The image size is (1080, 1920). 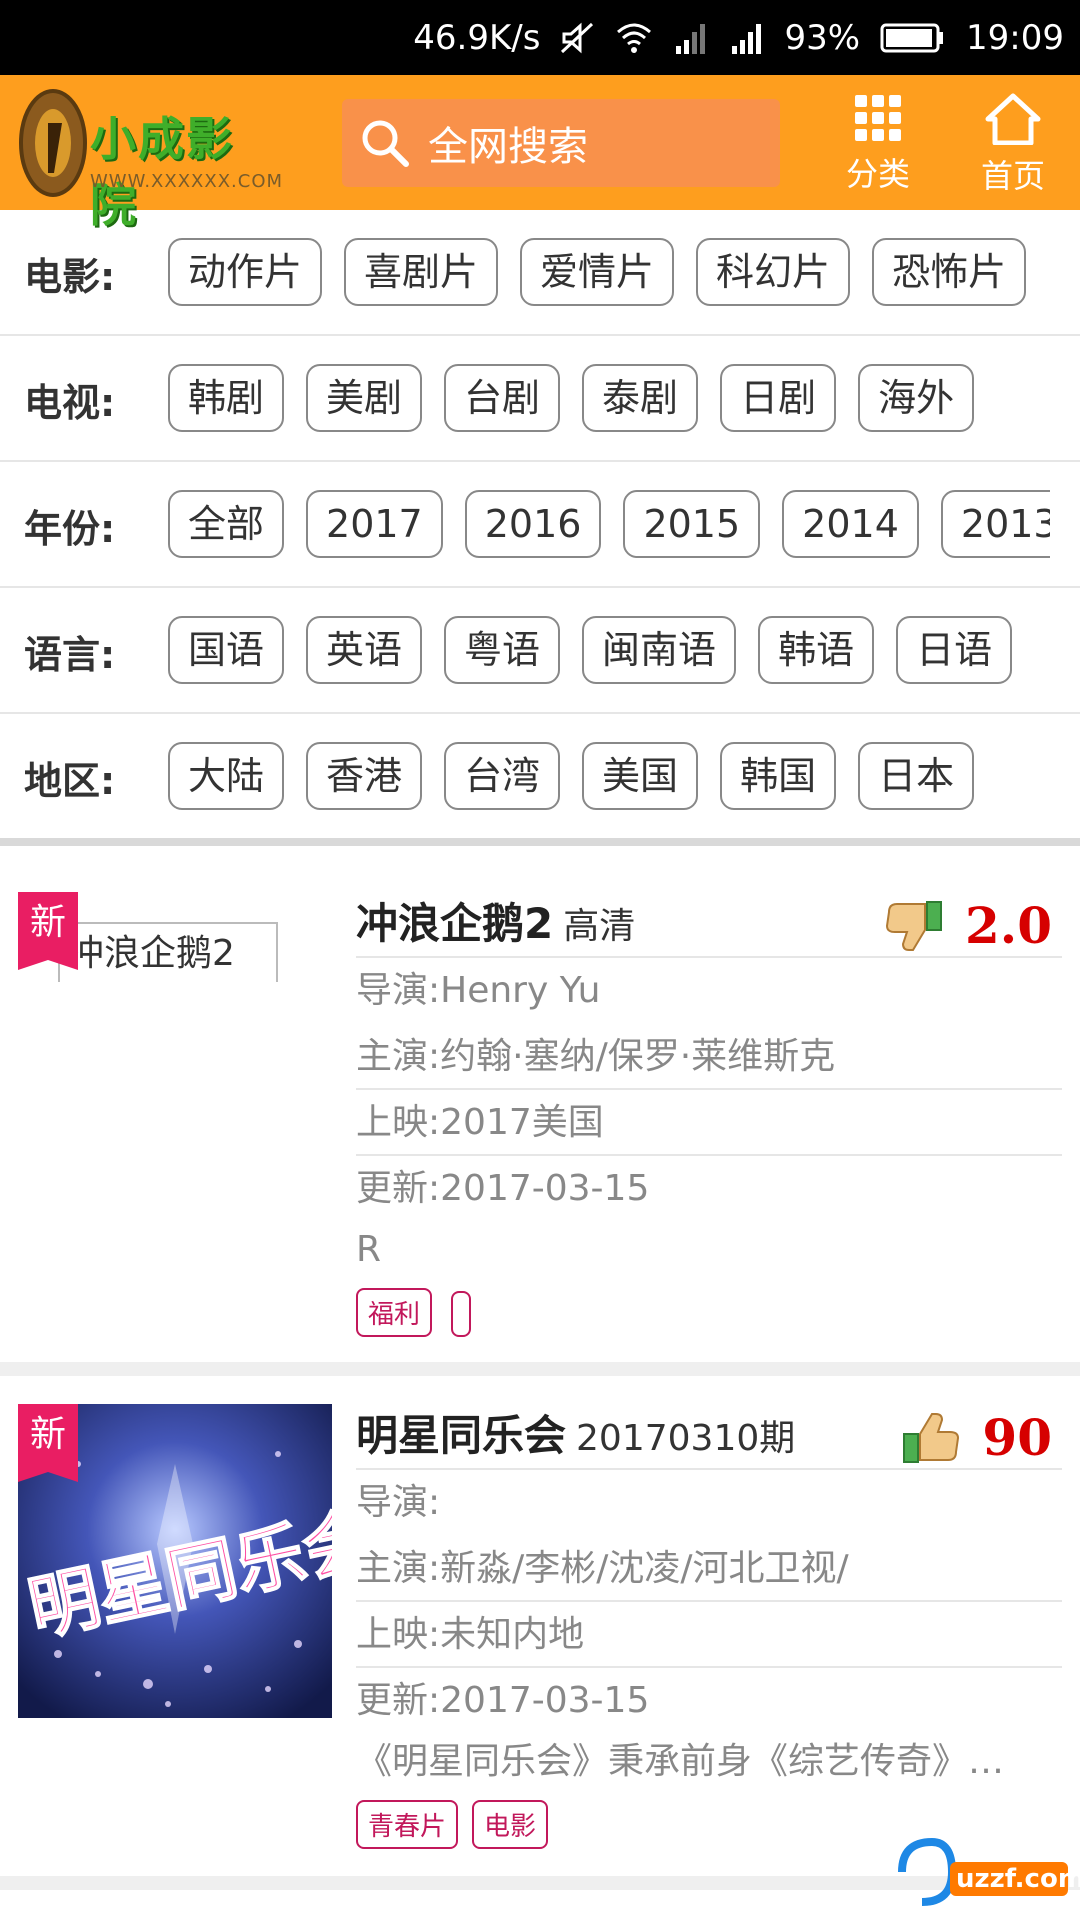 I want to click on home-label: 首页, so click(x=1012, y=176).